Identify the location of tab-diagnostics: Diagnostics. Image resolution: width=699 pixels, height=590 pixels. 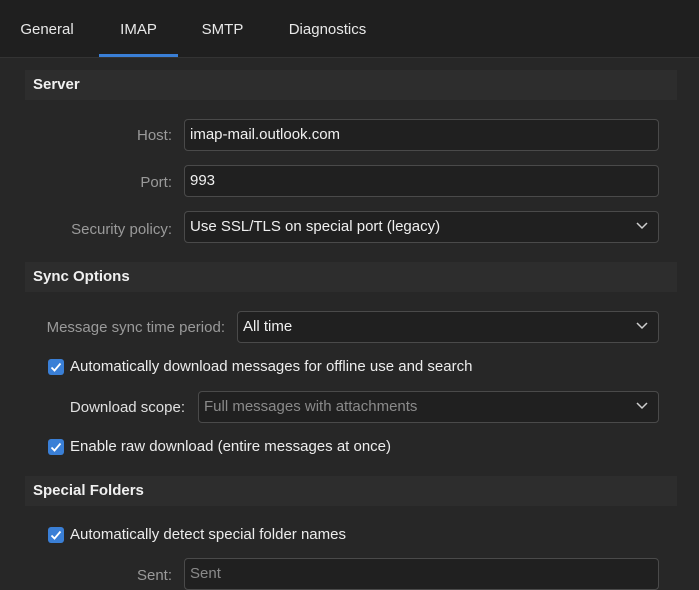
(327, 28).